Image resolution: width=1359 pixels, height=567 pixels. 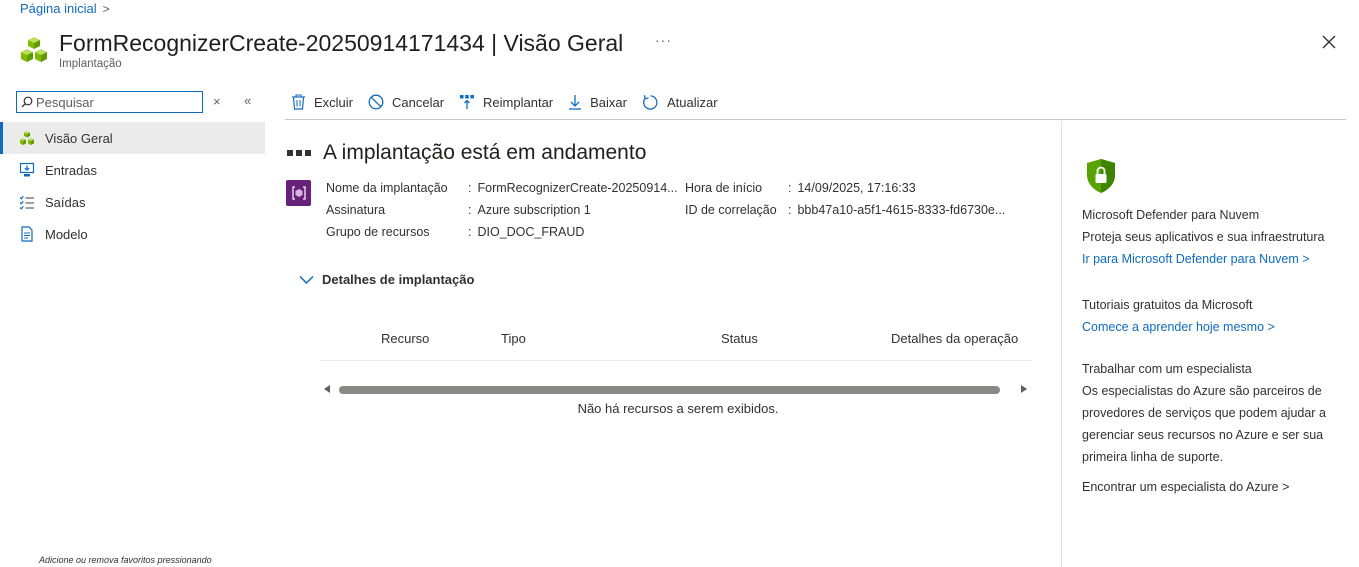 I want to click on empty-table-message: Não há recursos a serem exibidos., so click(x=678, y=408).